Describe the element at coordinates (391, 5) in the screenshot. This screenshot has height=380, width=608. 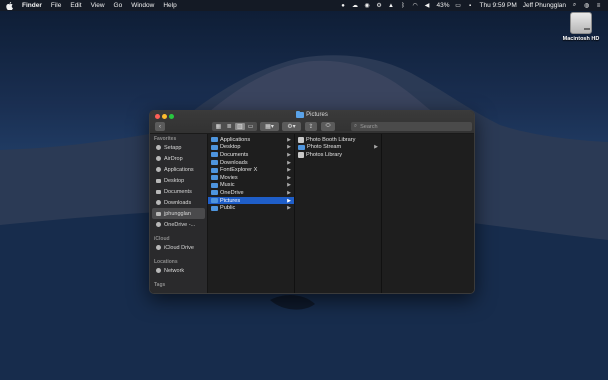
I see `airplay-icon: ▲` at that location.